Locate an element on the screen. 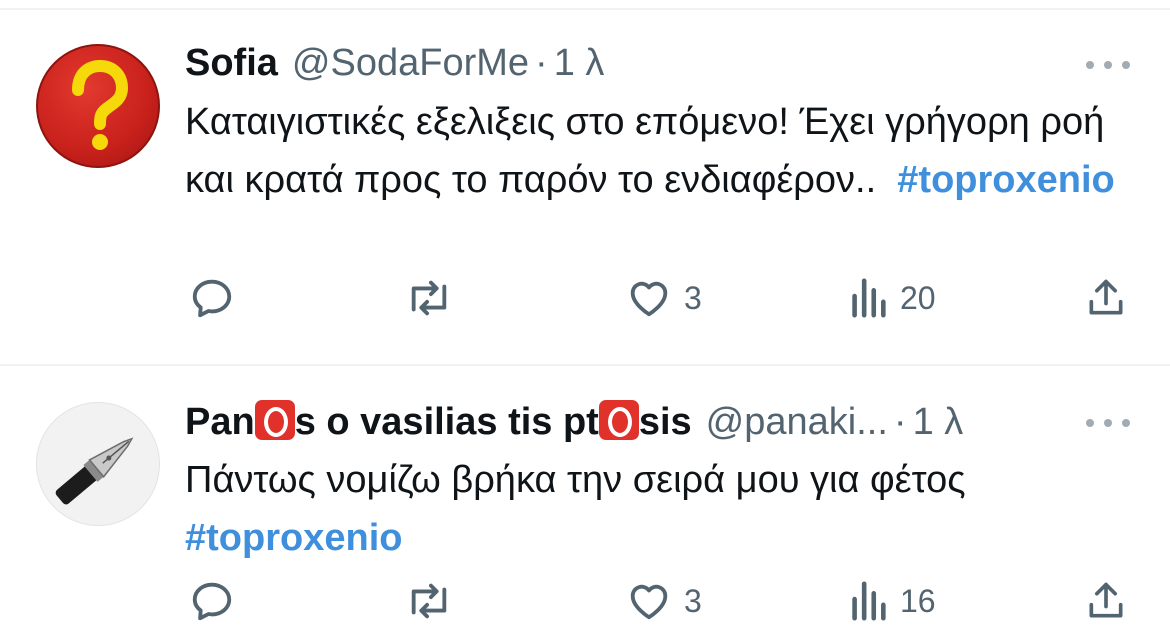  views-button: 20 is located at coordinates (892, 298).